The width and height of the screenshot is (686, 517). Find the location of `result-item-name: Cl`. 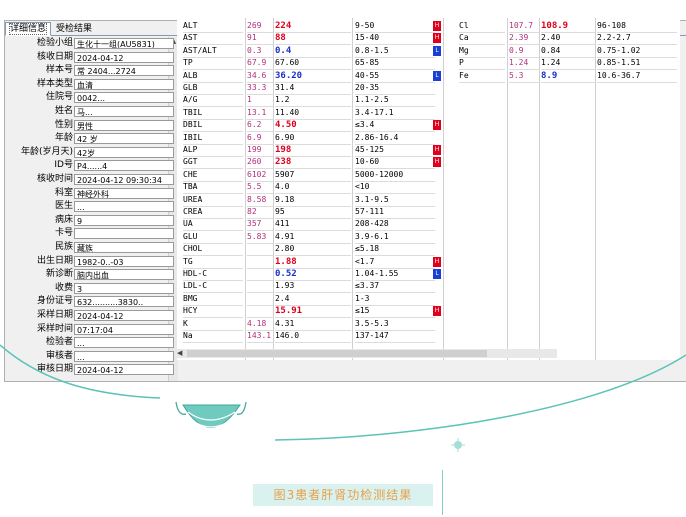

result-item-name: Cl is located at coordinates (482, 26).